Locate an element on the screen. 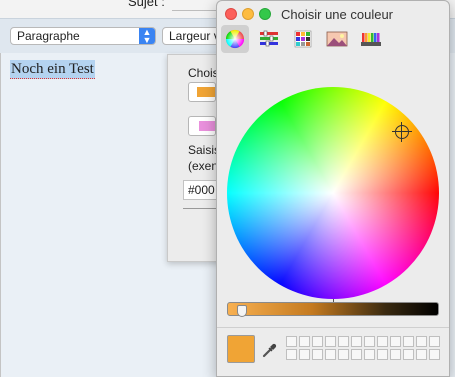  zoom-button is located at coordinates (265, 14).